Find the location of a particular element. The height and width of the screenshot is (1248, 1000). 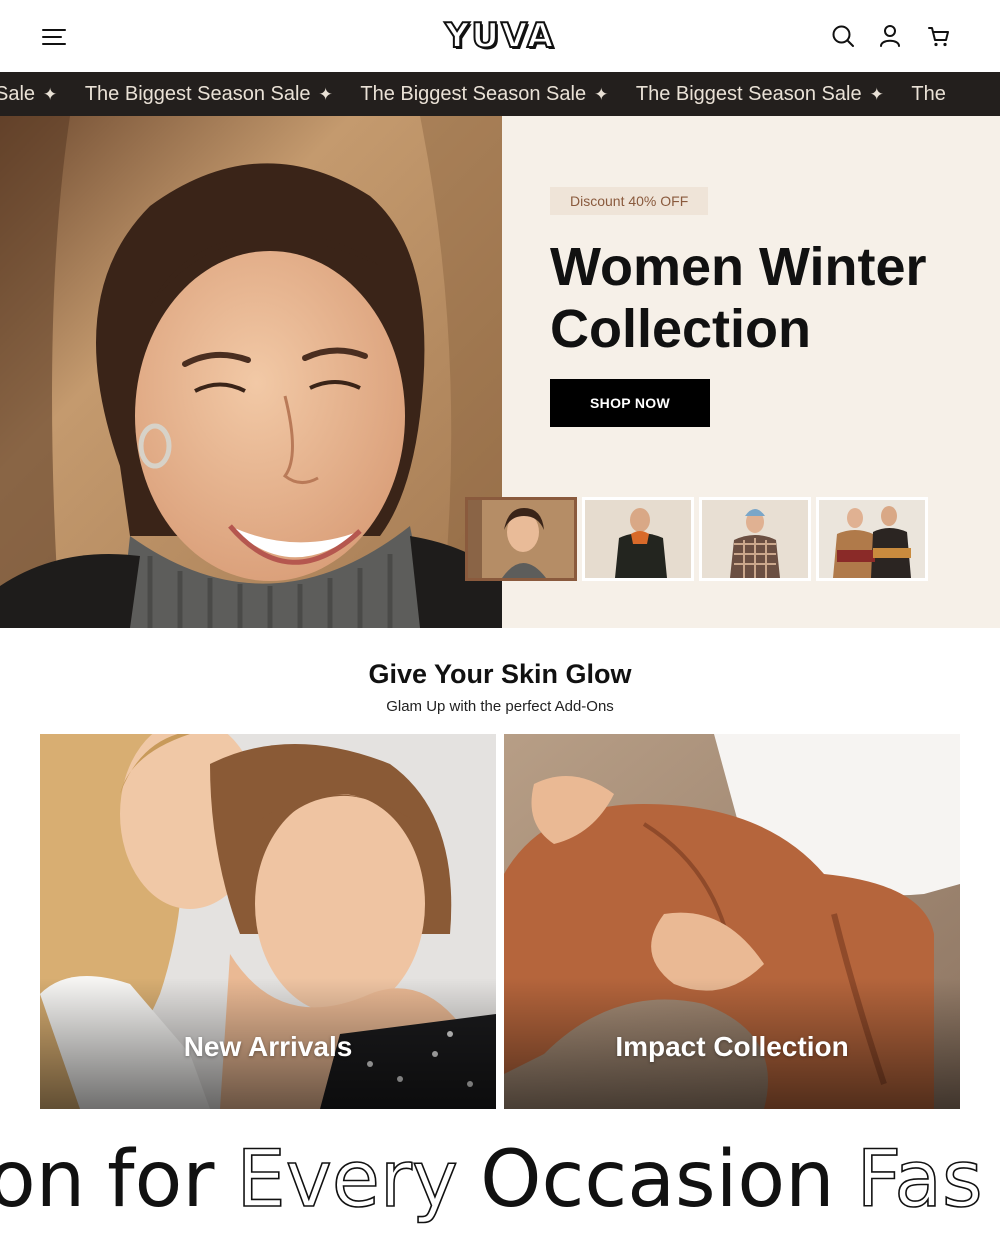

discount-badge: Discount 40% OFF is located at coordinates (629, 201).